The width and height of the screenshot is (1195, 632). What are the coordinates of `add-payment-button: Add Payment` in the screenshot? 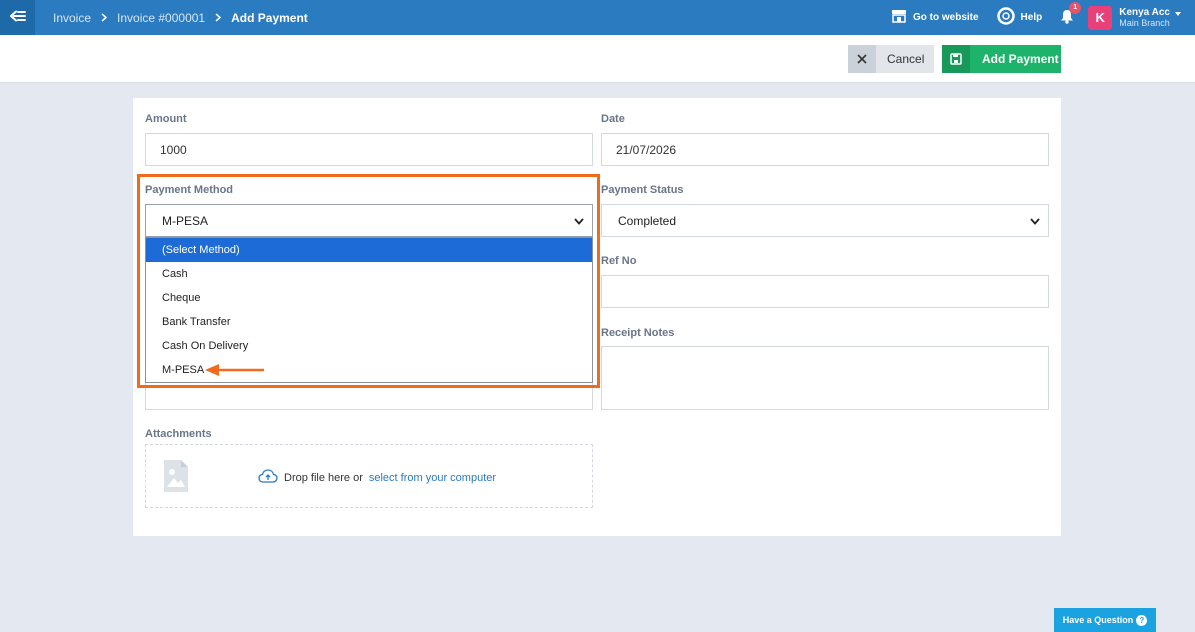 It's located at (1001, 59).